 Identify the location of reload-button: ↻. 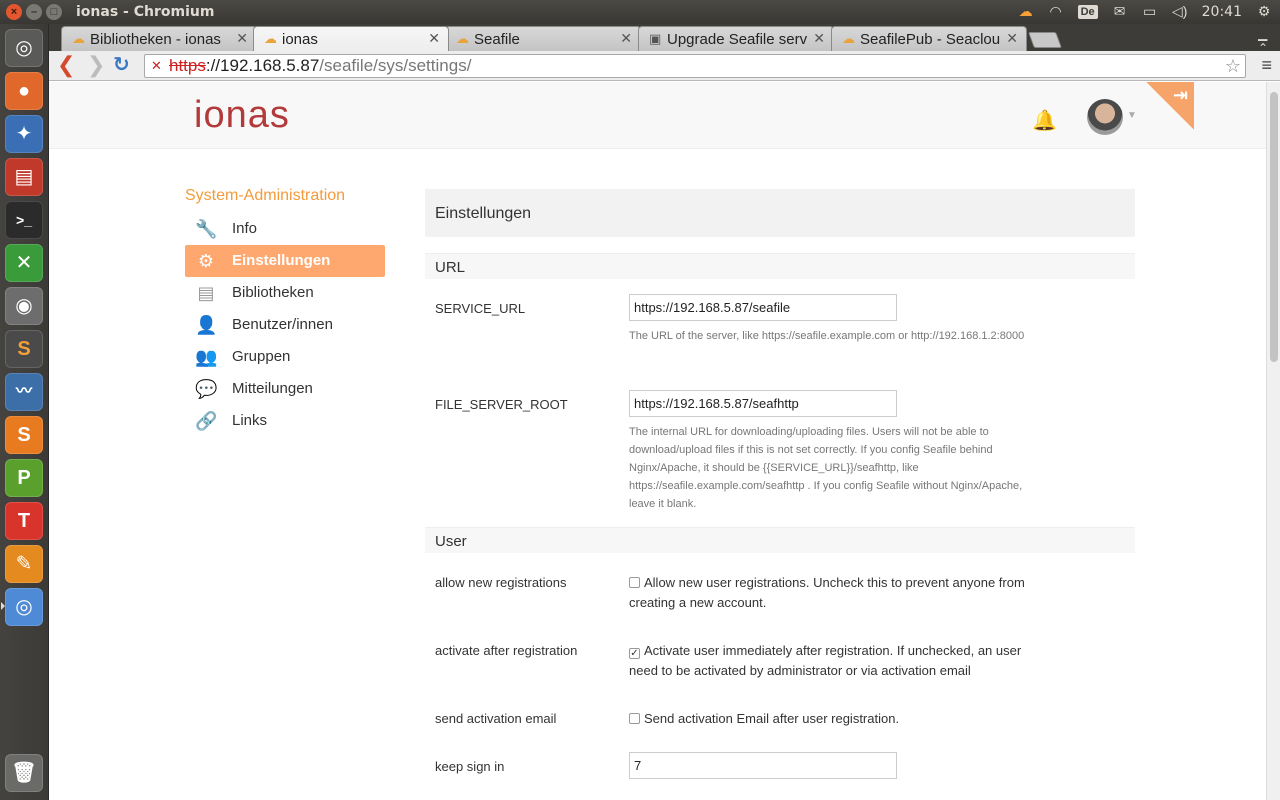
(121, 65).